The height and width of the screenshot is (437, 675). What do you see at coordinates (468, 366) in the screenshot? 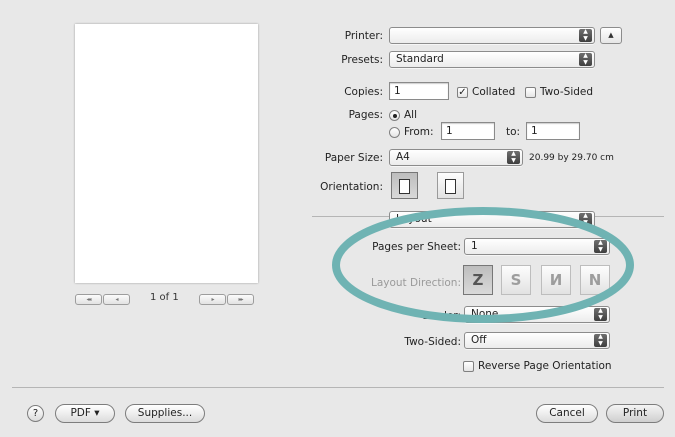
I see `reverse-orientation-checkbox` at bounding box center [468, 366].